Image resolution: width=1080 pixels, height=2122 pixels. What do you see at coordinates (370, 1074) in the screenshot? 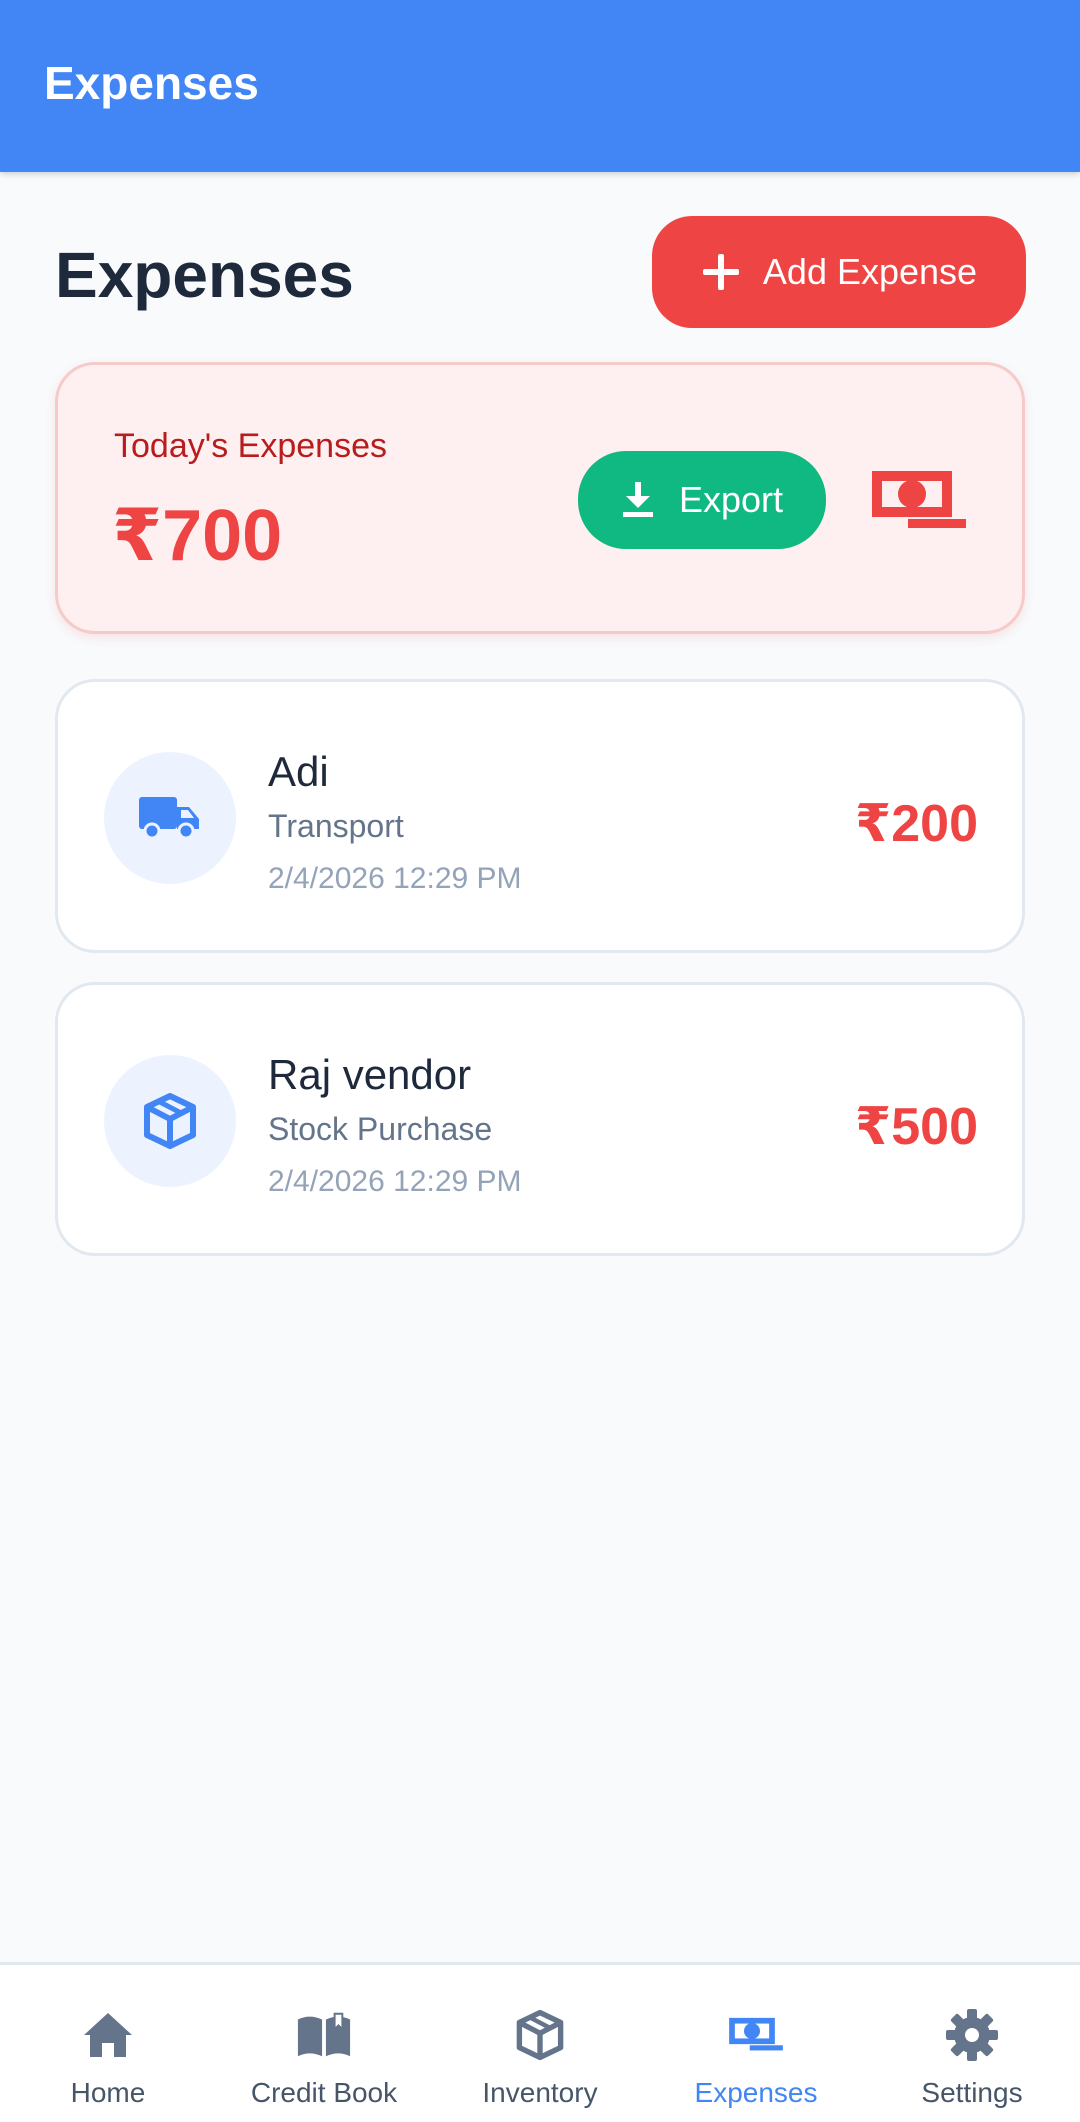
I see `expense-name: Raj vendor` at bounding box center [370, 1074].